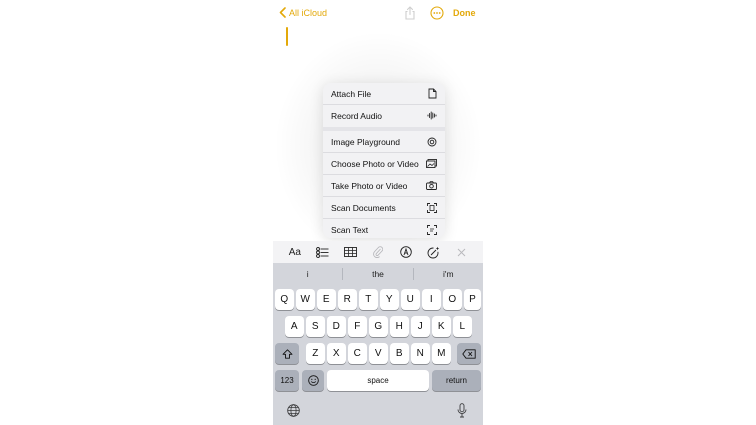  I want to click on more-button, so click(437, 15).